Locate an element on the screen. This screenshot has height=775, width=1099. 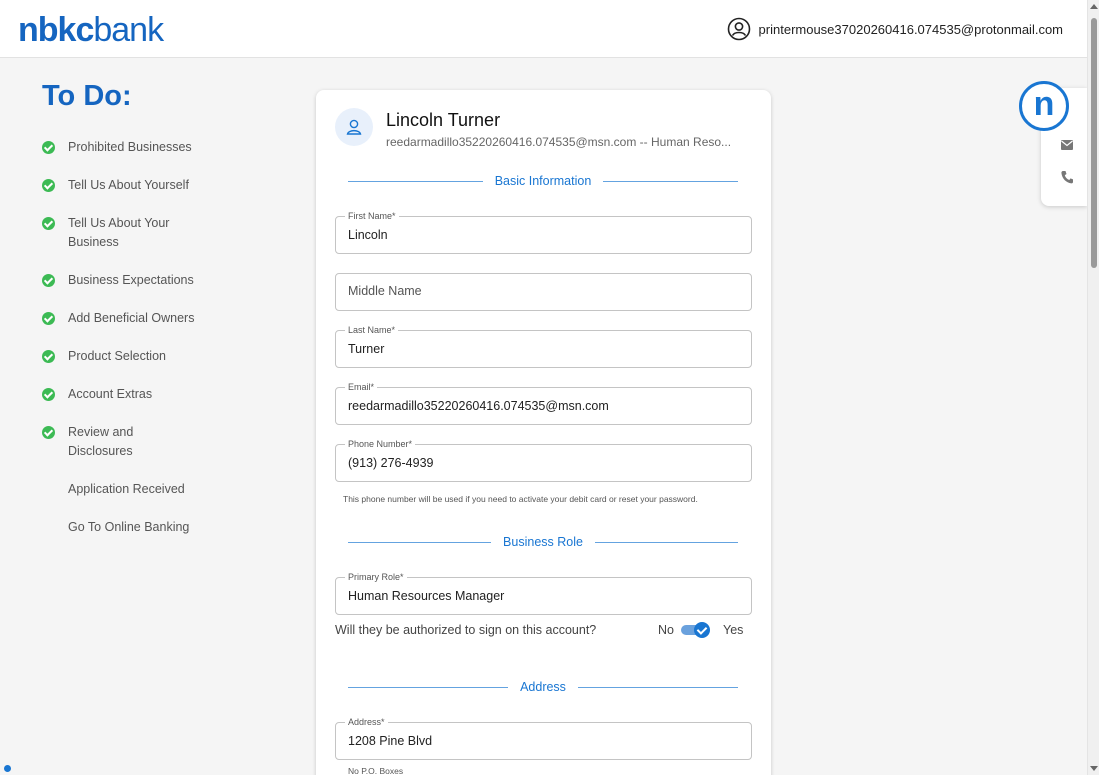
section-address: Address is located at coordinates (543, 687).